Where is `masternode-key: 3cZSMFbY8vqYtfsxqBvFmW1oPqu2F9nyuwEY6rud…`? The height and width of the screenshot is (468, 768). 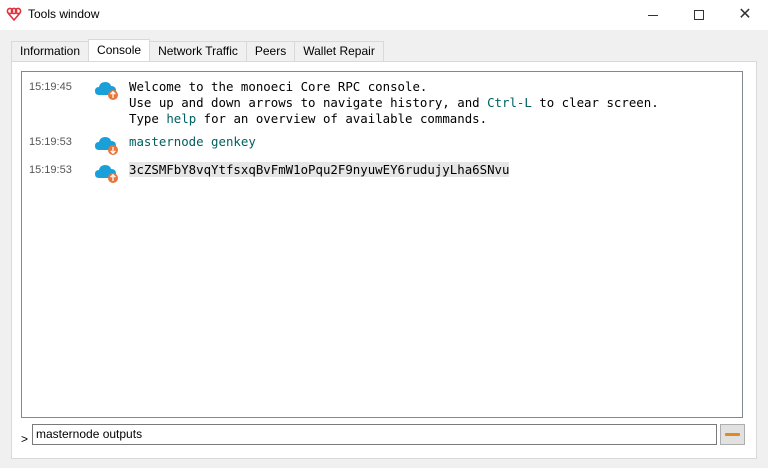 masternode-key: 3cZSMFbY8vqYtfsxqBvFmW1oPqu2F9nyuwEY6rud… is located at coordinates (319, 169).